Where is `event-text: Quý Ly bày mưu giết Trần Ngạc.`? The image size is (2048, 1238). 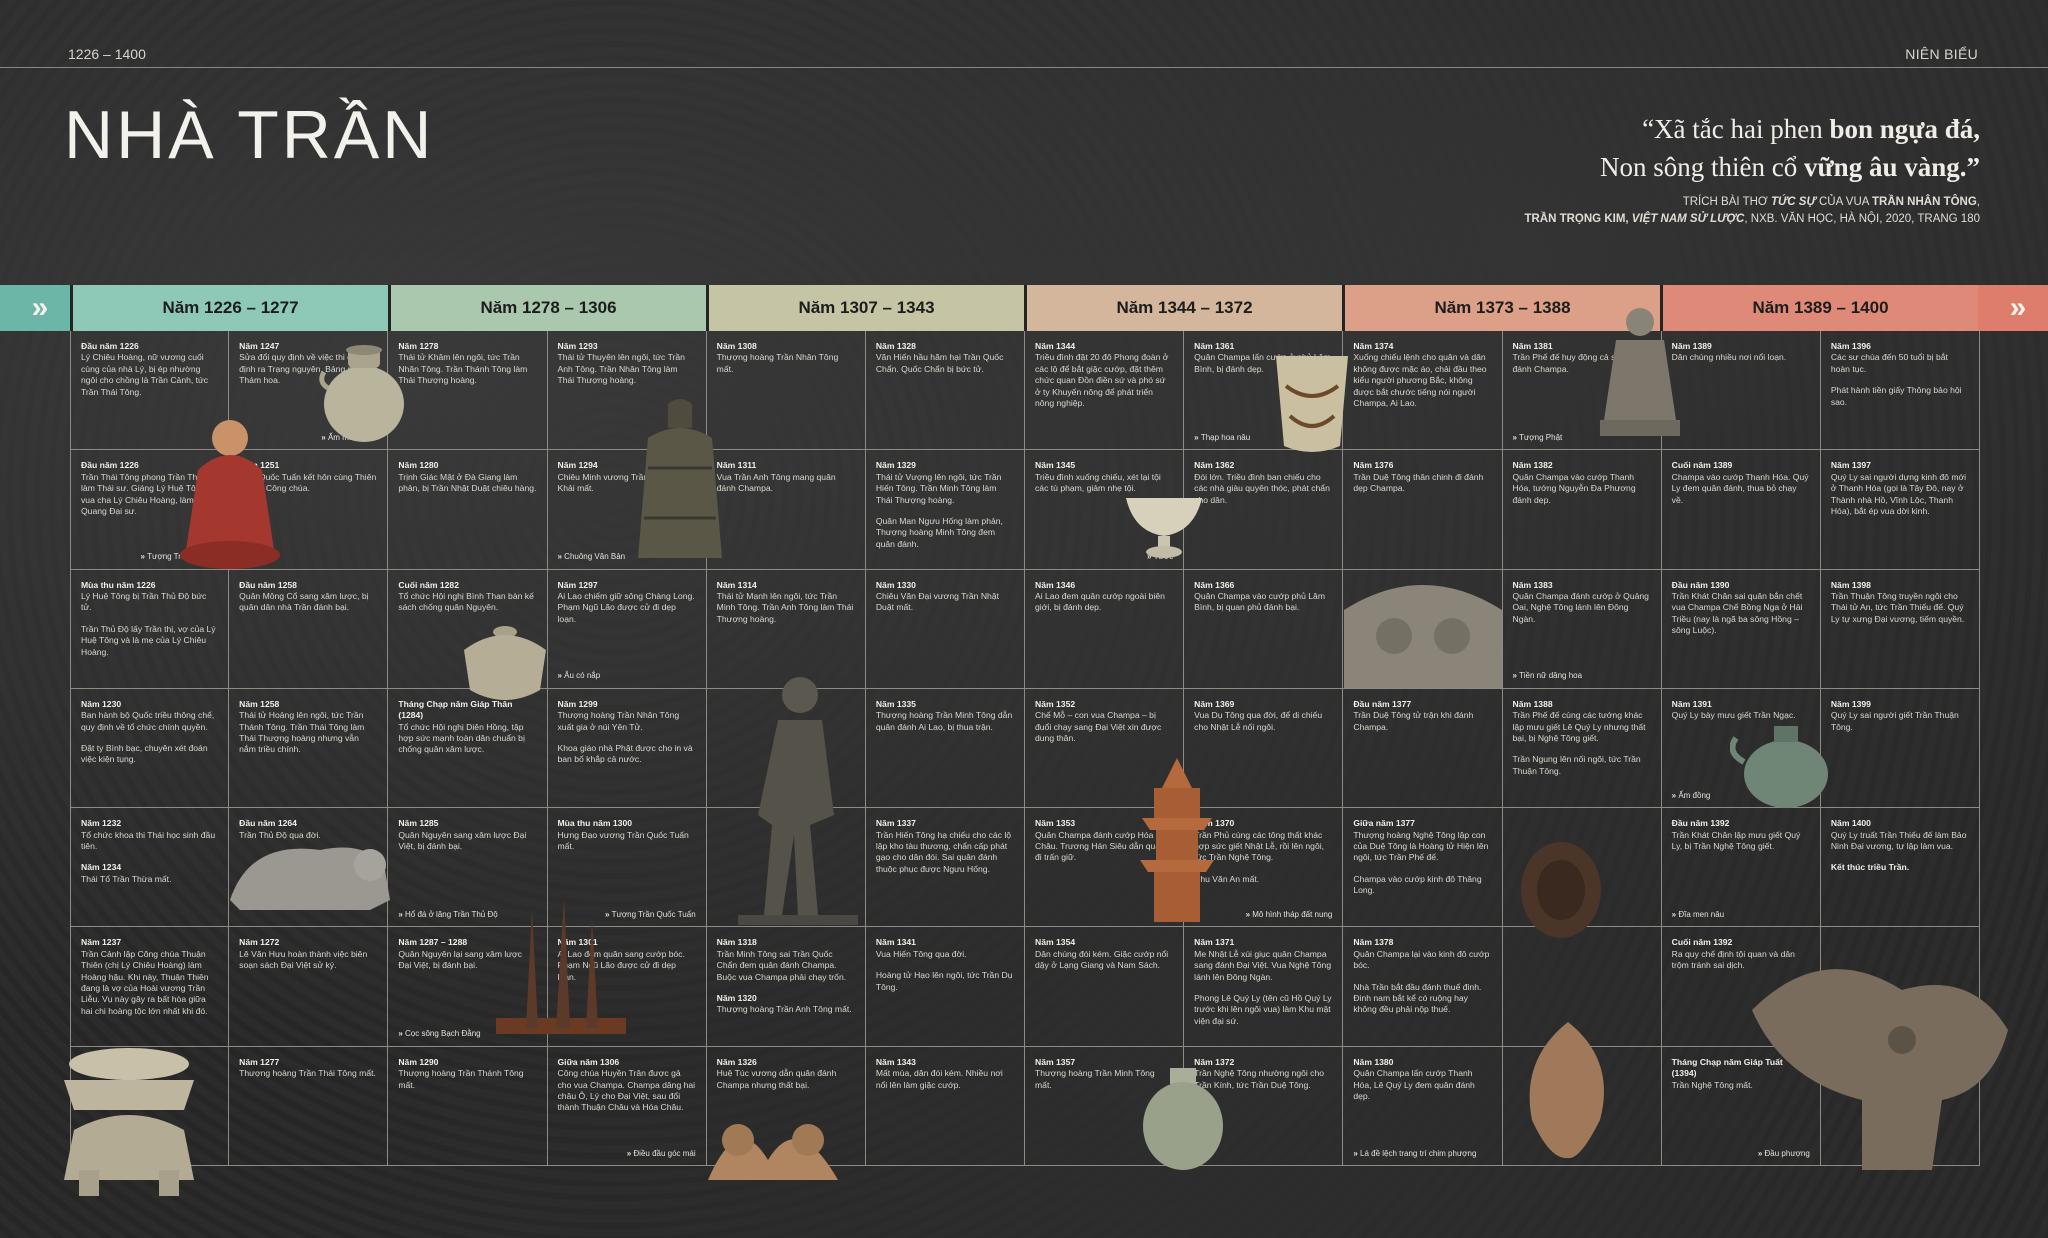 event-text: Quý Ly bày mưu giết Trần Ngạc. is located at coordinates (1733, 715).